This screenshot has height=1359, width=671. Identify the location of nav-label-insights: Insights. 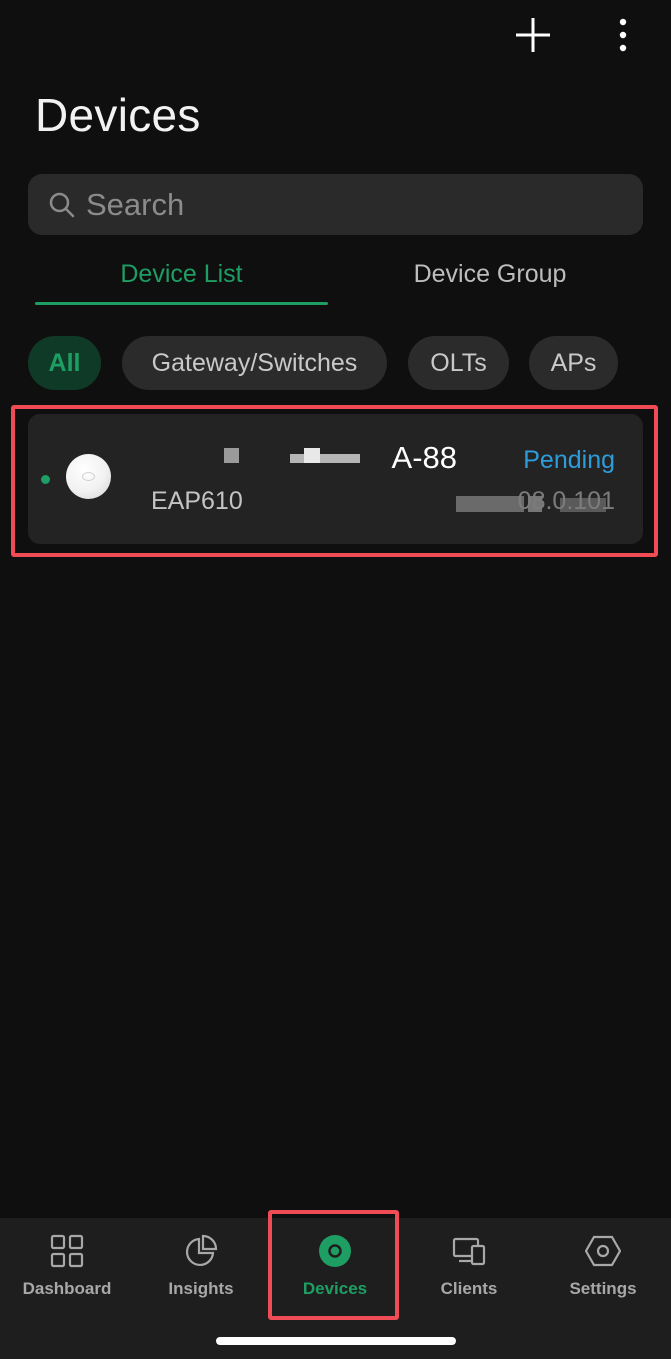
(201, 1288).